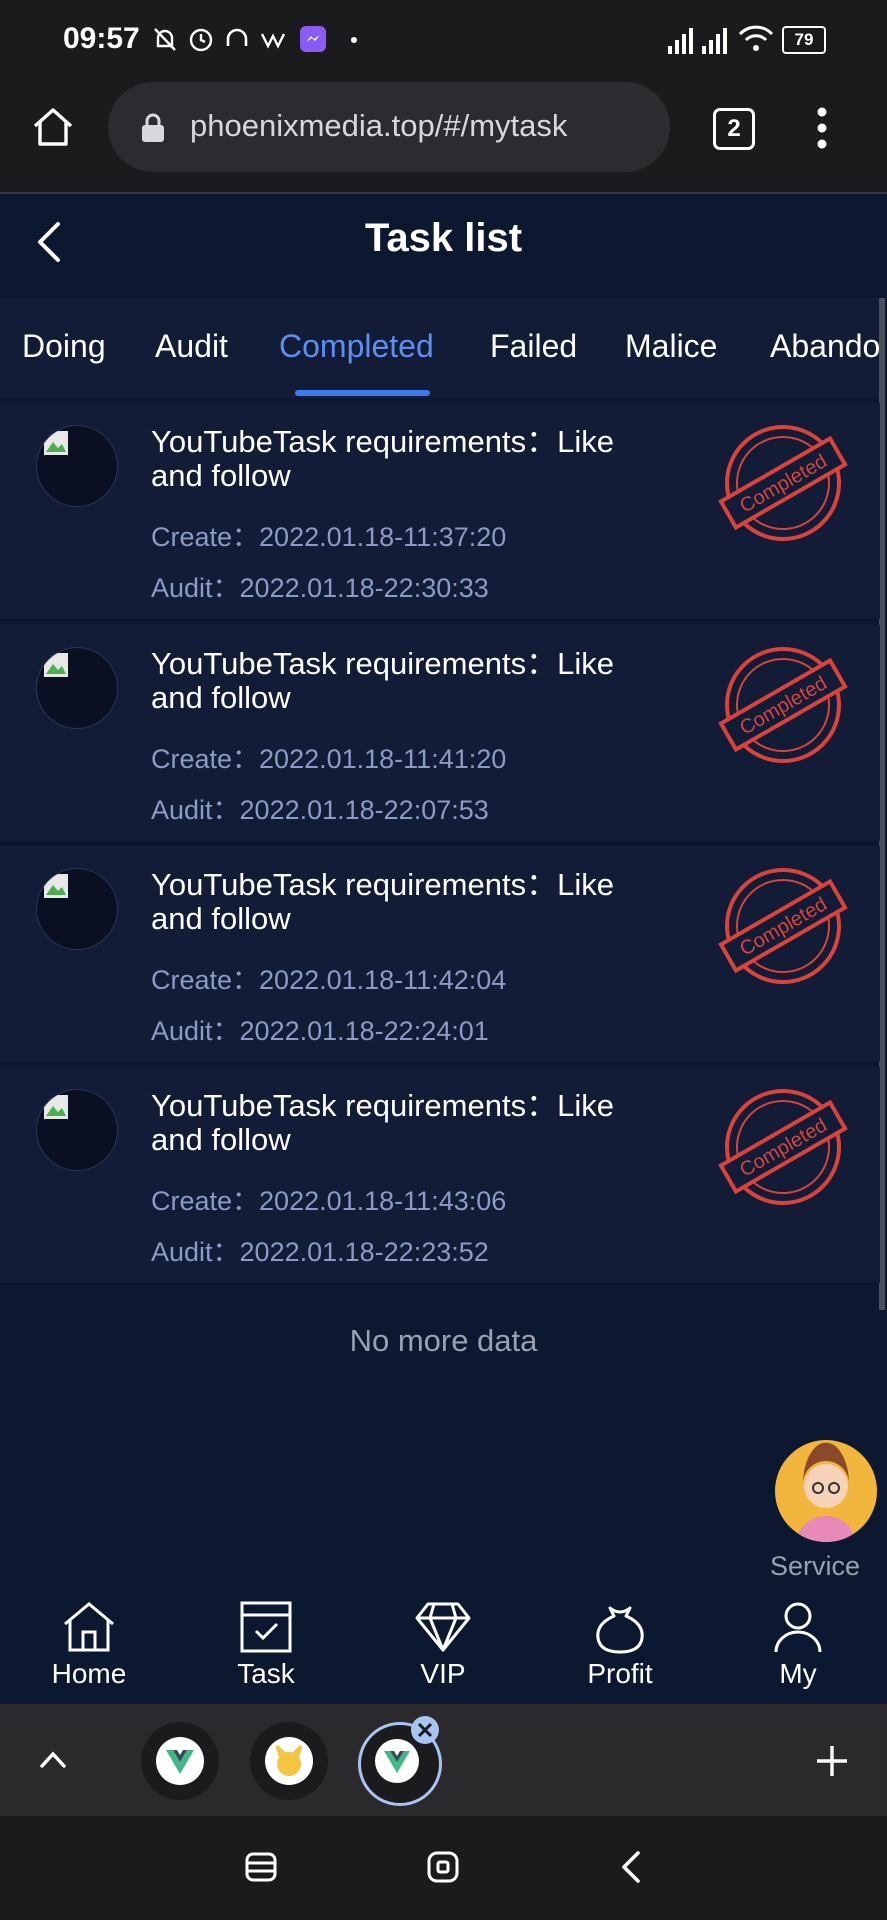 This screenshot has width=887, height=1920. I want to click on close-tab-icon, so click(425, 1730).